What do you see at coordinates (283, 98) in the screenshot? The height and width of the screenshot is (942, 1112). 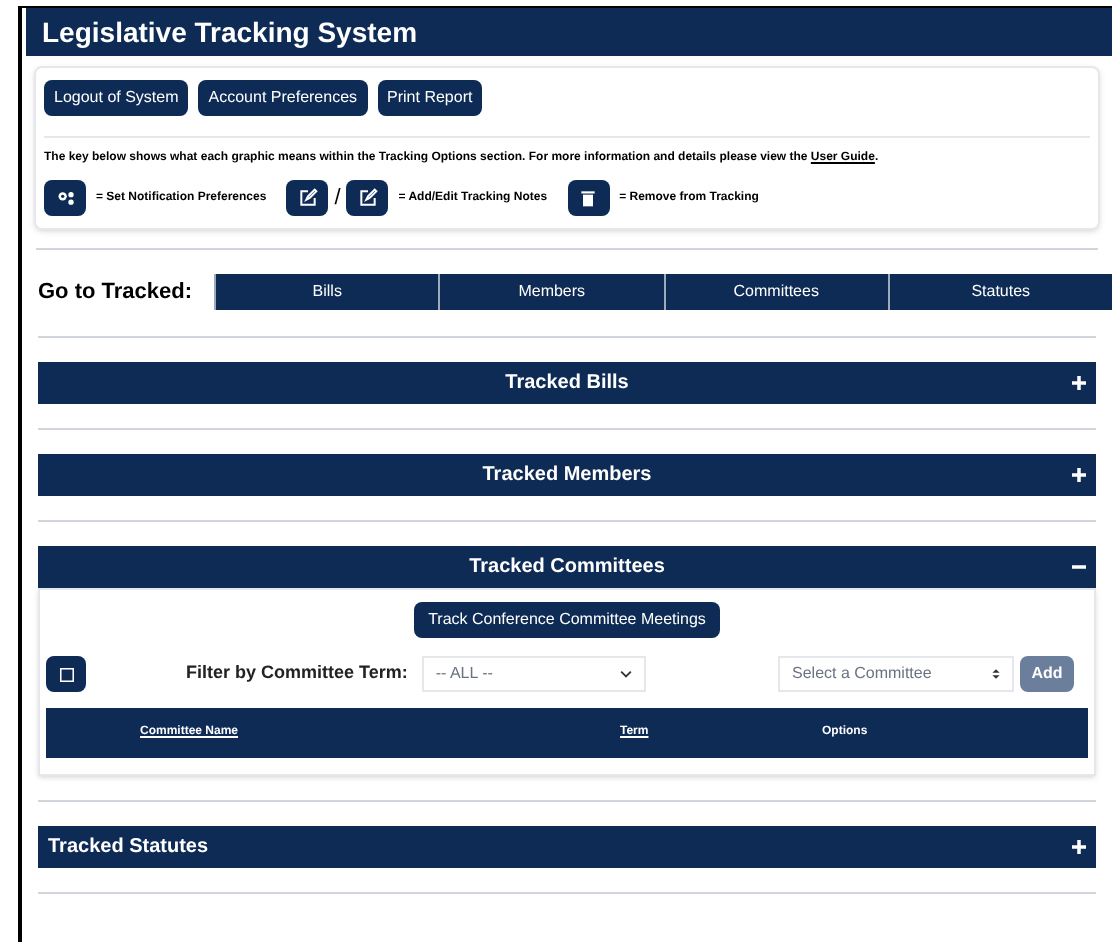 I see `toolbar-button: Account Preferences` at bounding box center [283, 98].